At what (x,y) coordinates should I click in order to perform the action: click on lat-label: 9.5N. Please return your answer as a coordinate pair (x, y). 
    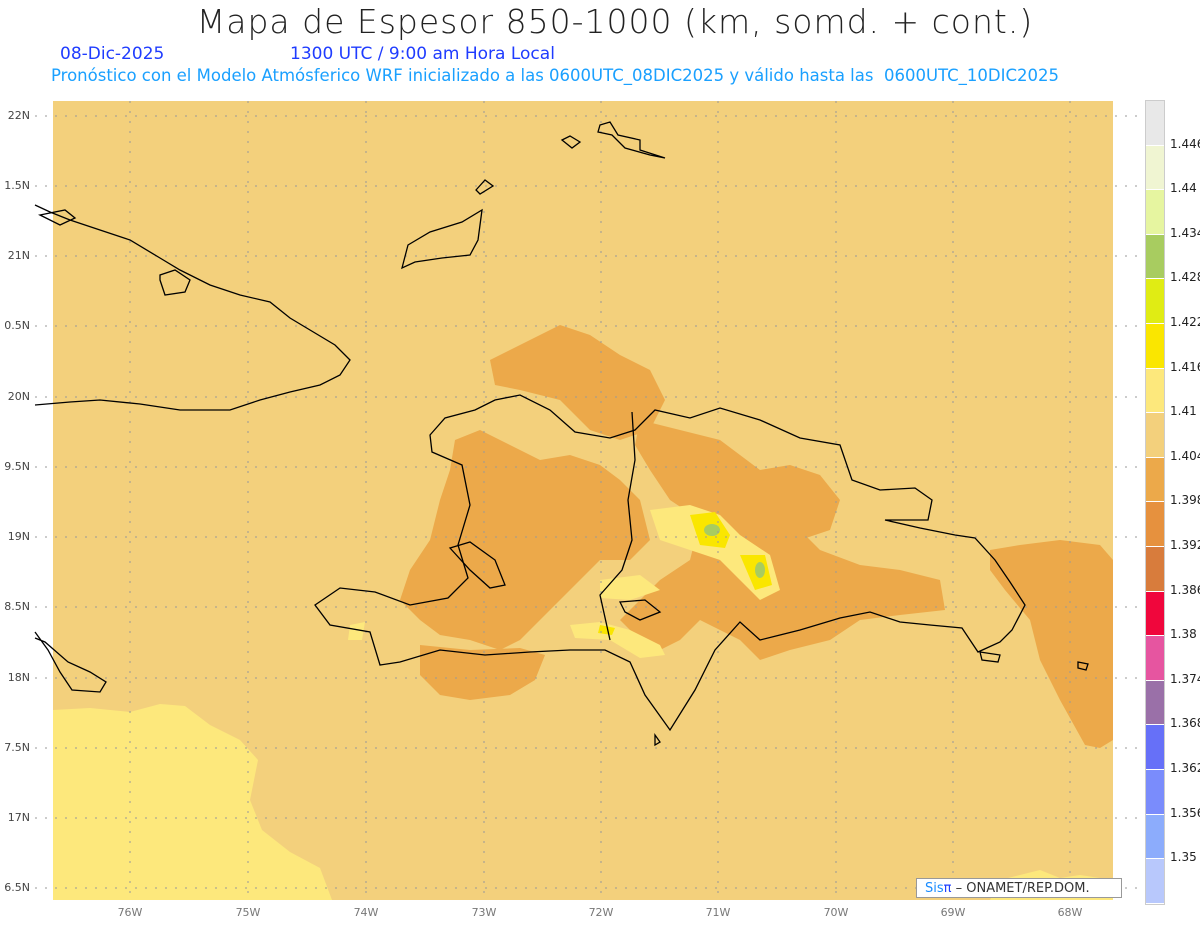
    Looking at the image, I should click on (17, 466).